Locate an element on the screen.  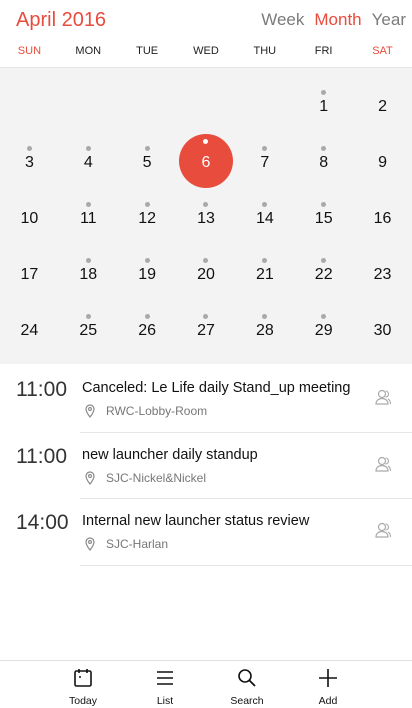
day-cell: 26 is located at coordinates (147, 326).